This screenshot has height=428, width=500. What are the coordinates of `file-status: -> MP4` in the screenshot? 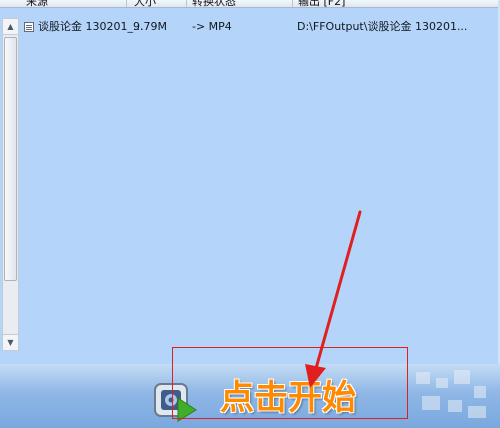 It's located at (212, 26).